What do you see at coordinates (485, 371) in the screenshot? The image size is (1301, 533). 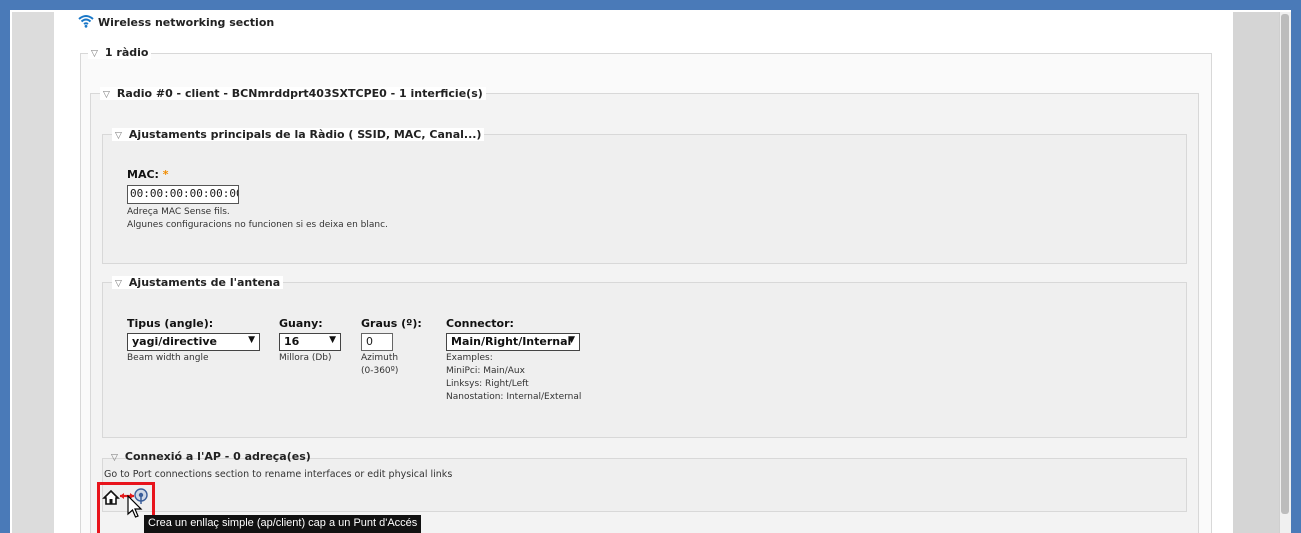 I see `connector-help-line: MiniPci: Main/Aux` at bounding box center [485, 371].